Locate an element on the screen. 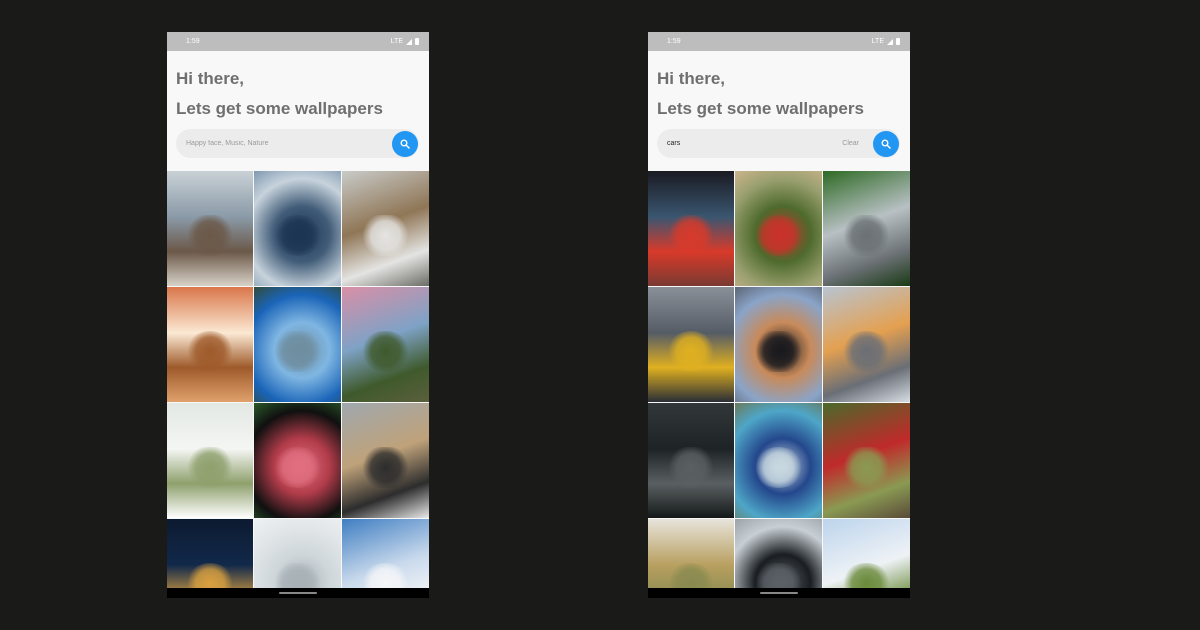  search-bar is located at coordinates (297, 143).